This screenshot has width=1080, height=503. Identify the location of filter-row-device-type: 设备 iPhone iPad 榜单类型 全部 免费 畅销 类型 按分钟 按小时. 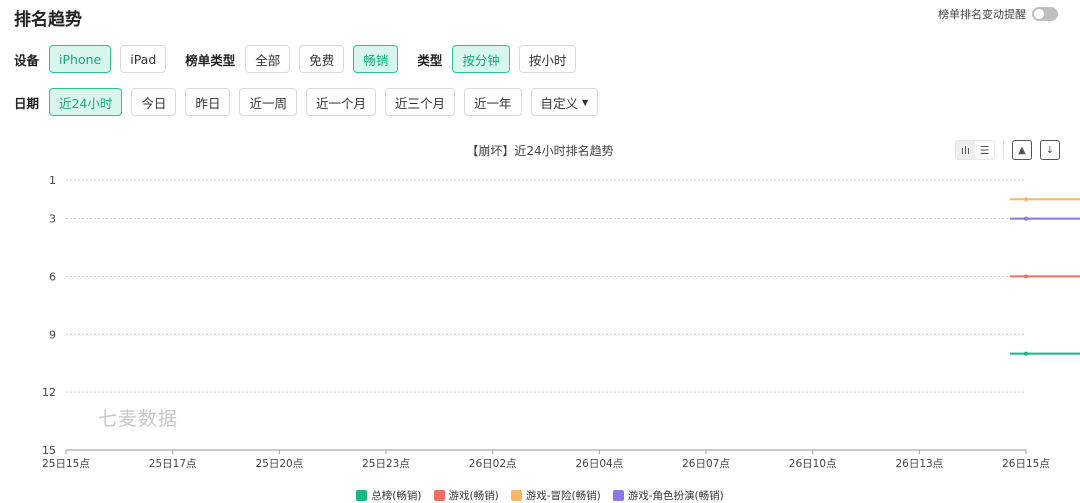
(299, 59).